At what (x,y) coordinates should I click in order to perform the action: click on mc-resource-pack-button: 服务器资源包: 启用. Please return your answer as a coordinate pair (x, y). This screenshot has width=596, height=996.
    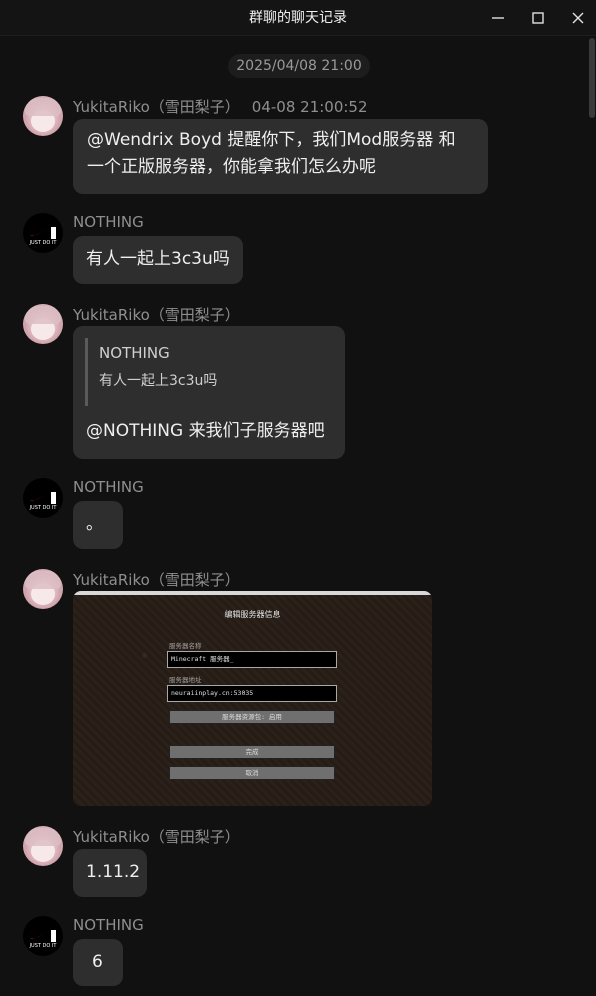
    Looking at the image, I should click on (252, 717).